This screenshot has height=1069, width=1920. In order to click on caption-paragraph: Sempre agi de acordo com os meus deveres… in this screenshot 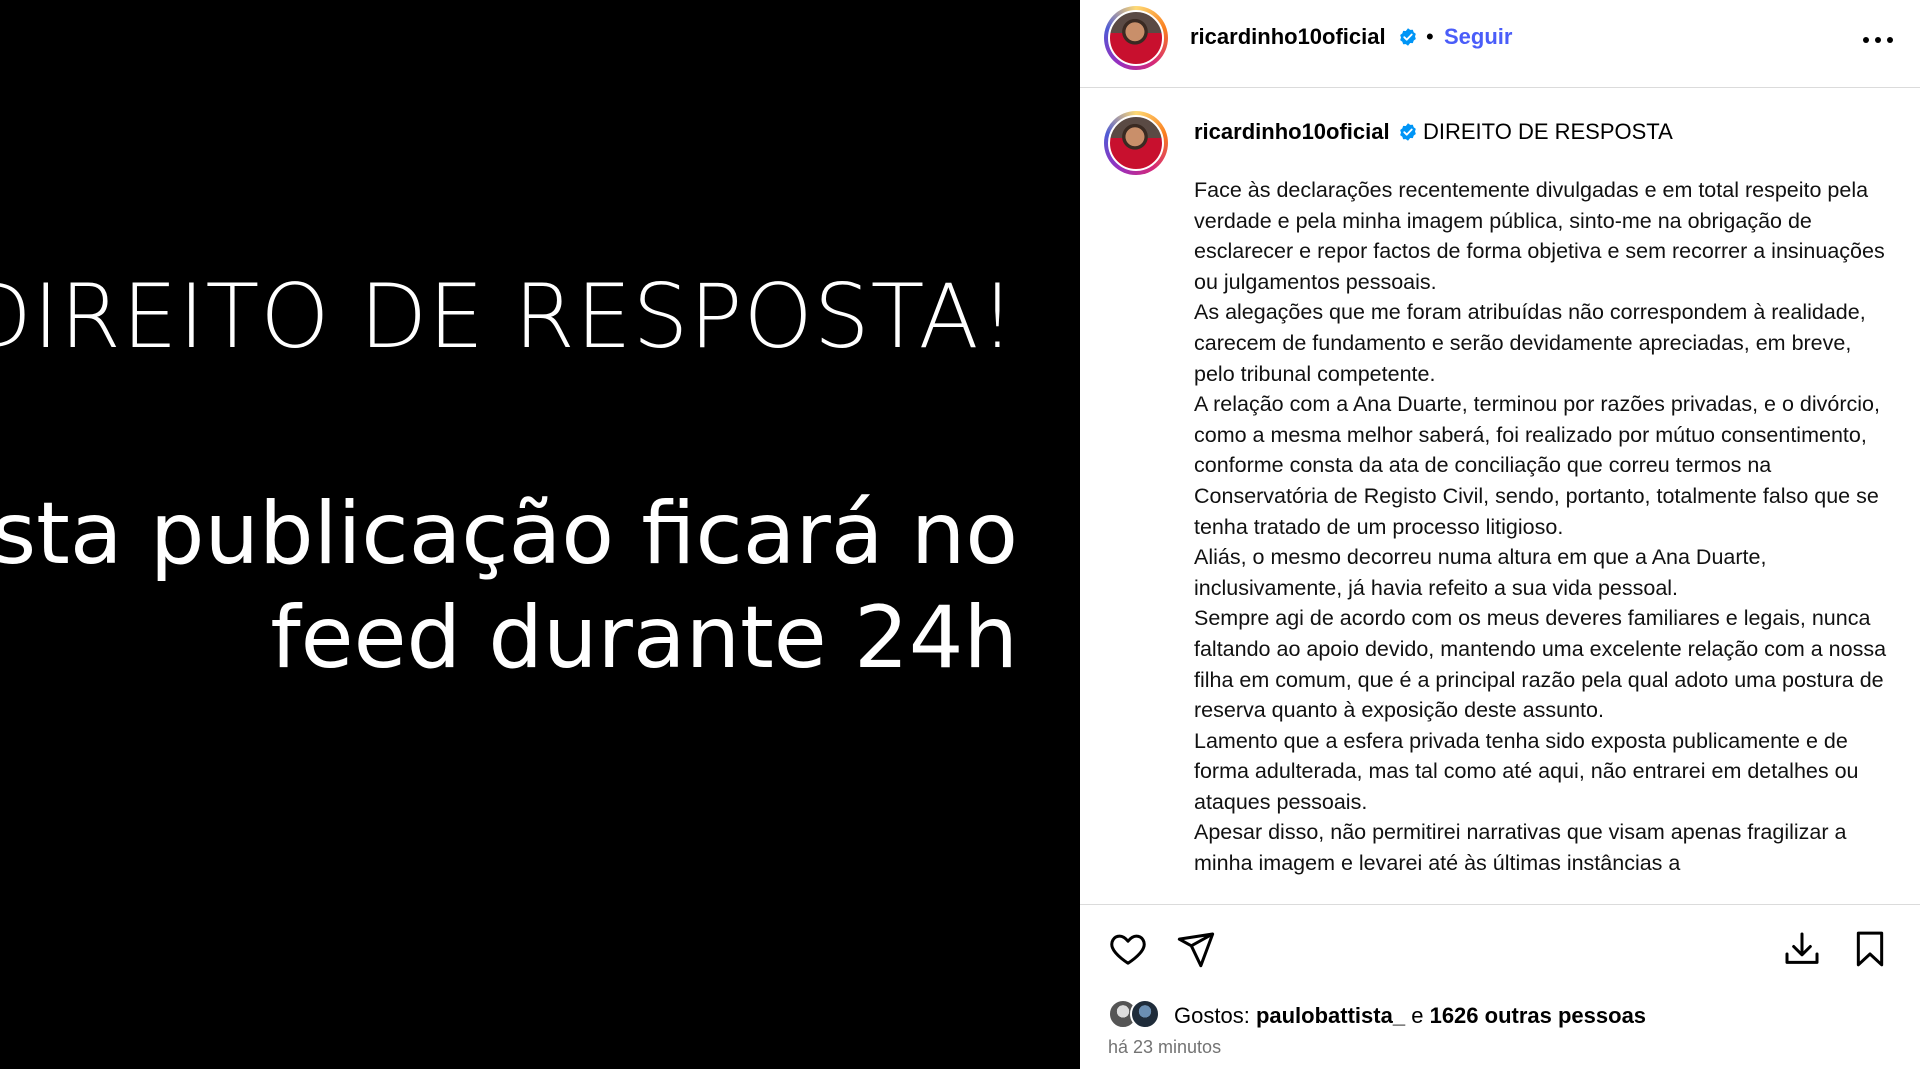, I will do `click(1540, 664)`.